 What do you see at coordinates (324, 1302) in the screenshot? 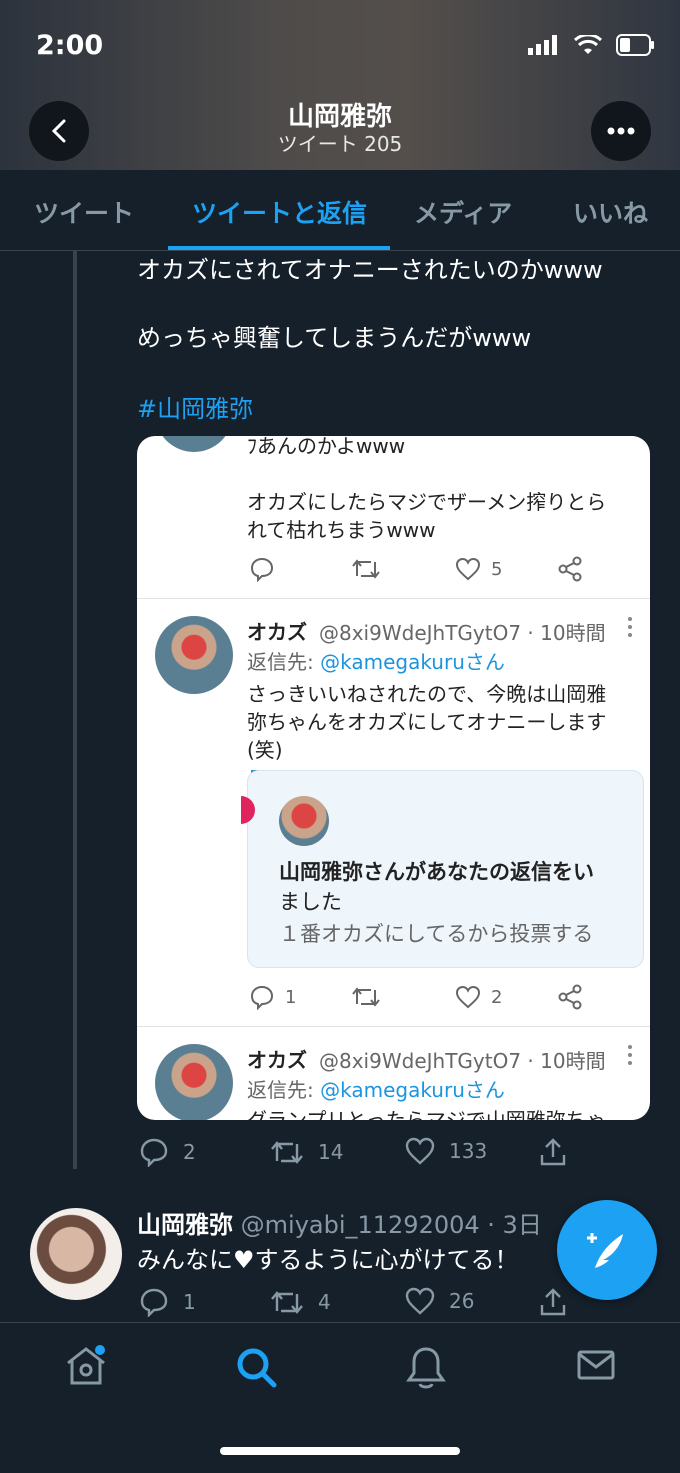
I see `retweet-count: 4` at bounding box center [324, 1302].